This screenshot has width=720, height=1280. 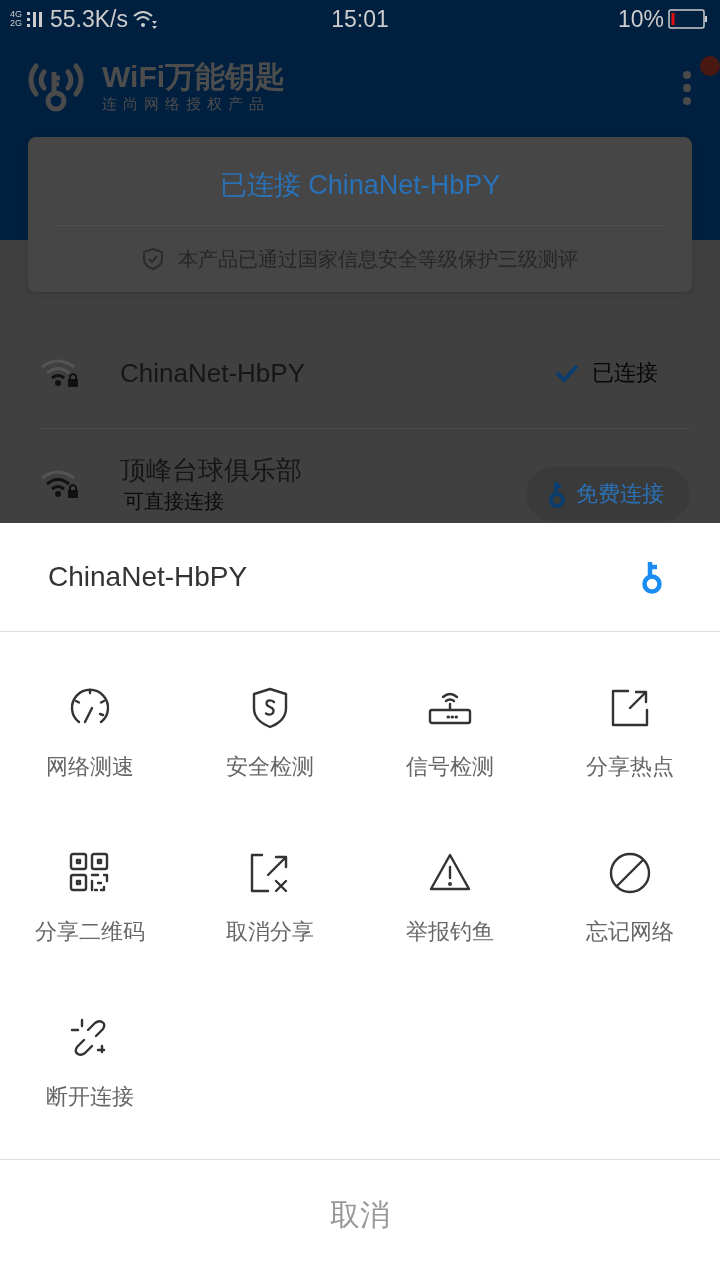 I want to click on action-item: 分享热点, so click(x=630, y=726).